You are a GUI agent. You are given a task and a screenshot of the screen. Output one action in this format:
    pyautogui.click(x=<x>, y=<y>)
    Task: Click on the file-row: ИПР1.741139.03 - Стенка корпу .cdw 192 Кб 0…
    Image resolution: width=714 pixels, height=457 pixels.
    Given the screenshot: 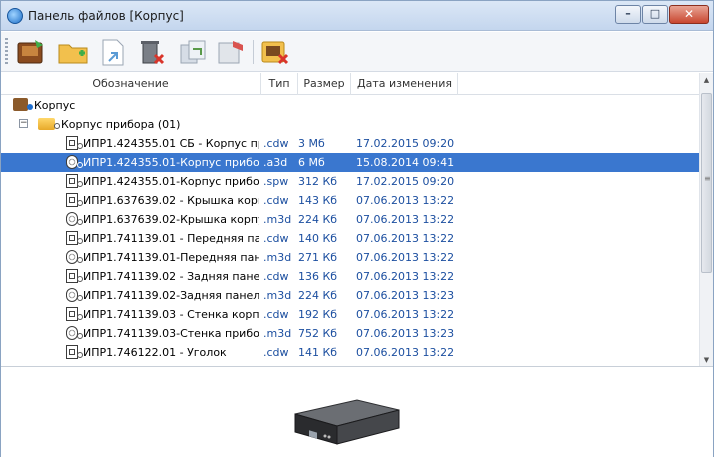 What is the action you would take?
    pyautogui.click(x=350, y=314)
    